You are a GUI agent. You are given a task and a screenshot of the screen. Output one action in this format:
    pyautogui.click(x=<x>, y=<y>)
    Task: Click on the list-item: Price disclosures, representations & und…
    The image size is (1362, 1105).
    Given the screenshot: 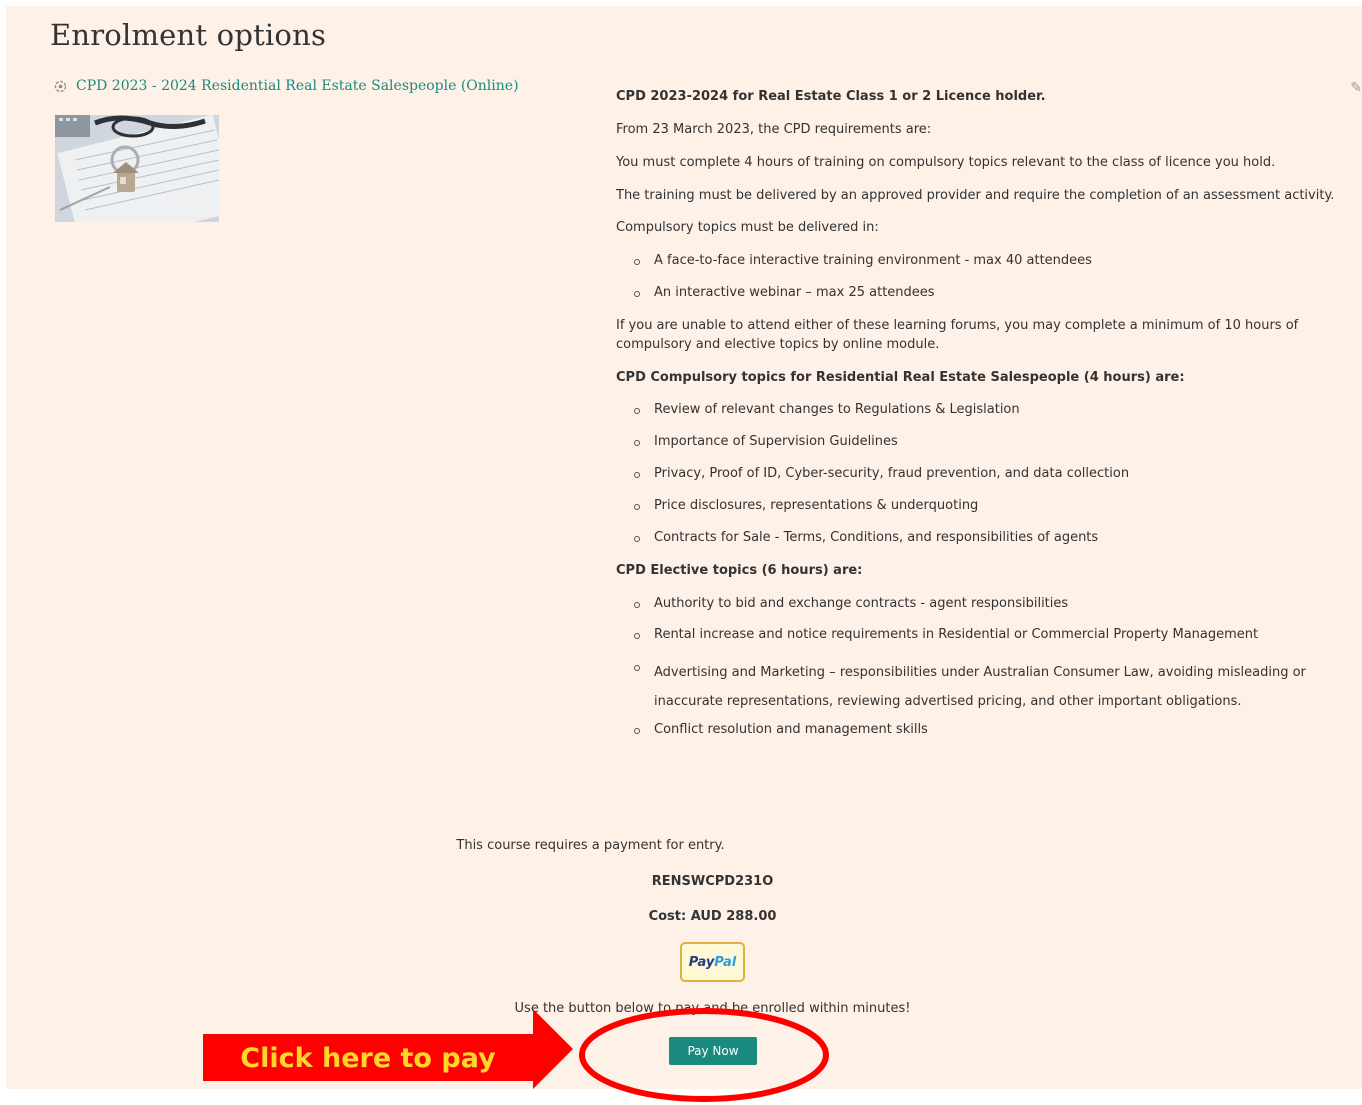 What is the action you would take?
    pyautogui.click(x=990, y=506)
    